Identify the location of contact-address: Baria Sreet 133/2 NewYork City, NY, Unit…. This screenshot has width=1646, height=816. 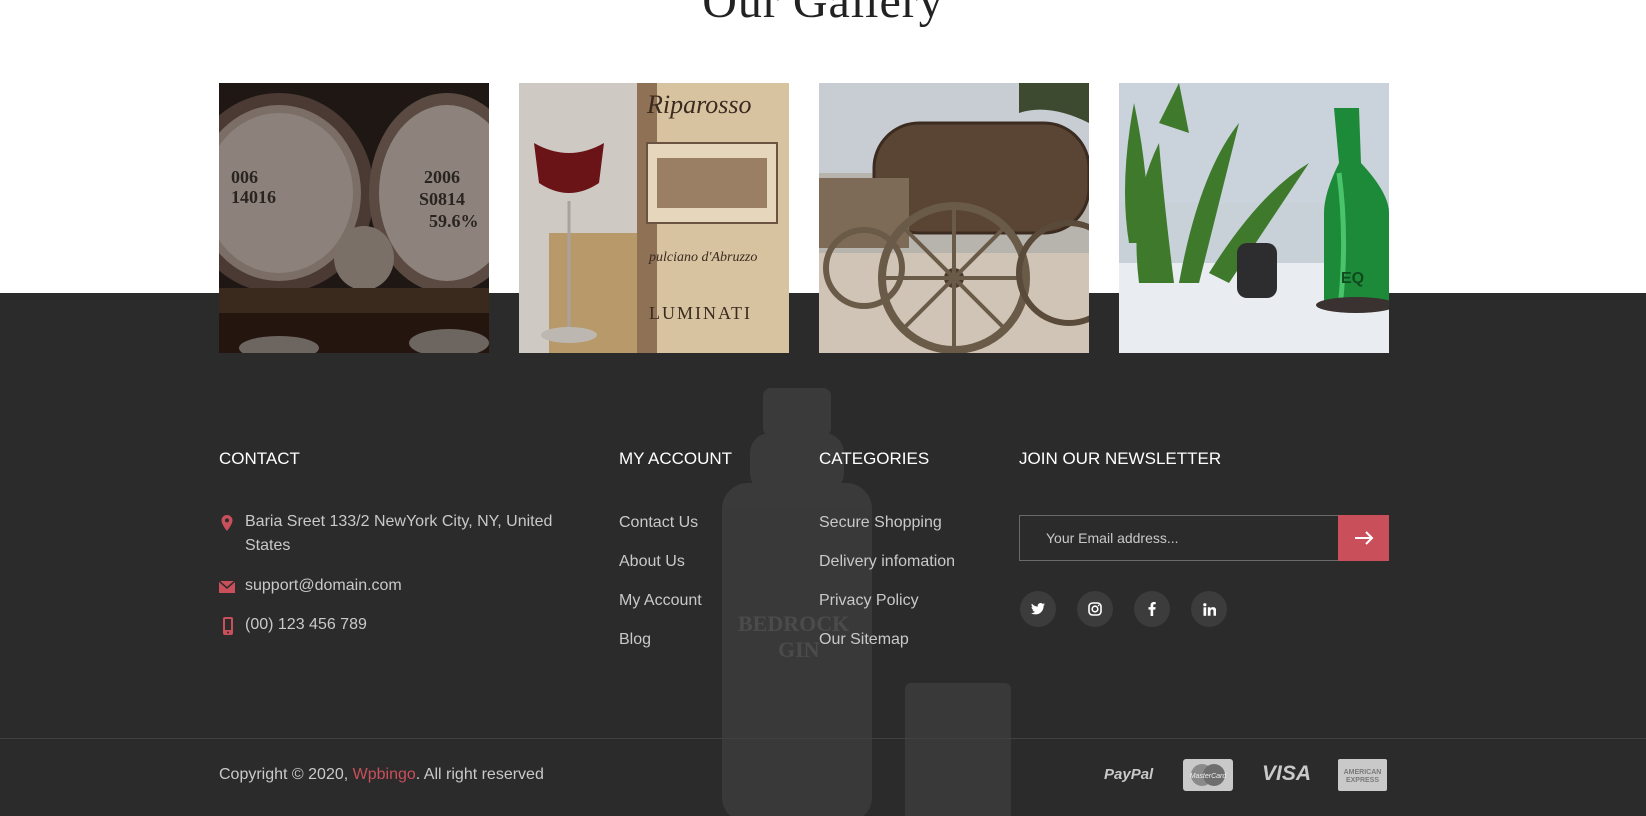
(398, 534).